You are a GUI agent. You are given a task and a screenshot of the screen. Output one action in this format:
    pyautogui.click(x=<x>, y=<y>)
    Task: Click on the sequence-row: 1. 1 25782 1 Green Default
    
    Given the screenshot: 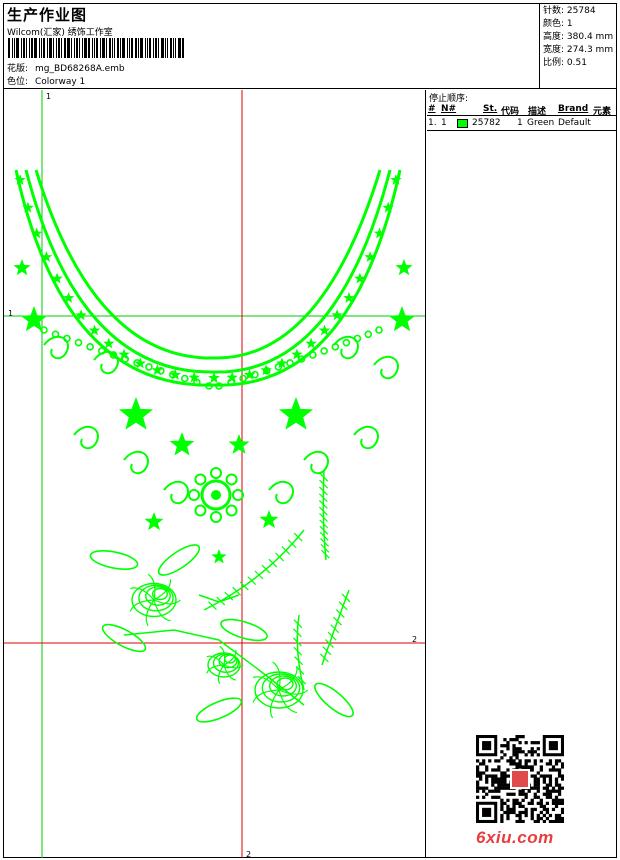 What is the action you would take?
    pyautogui.click(x=521, y=124)
    